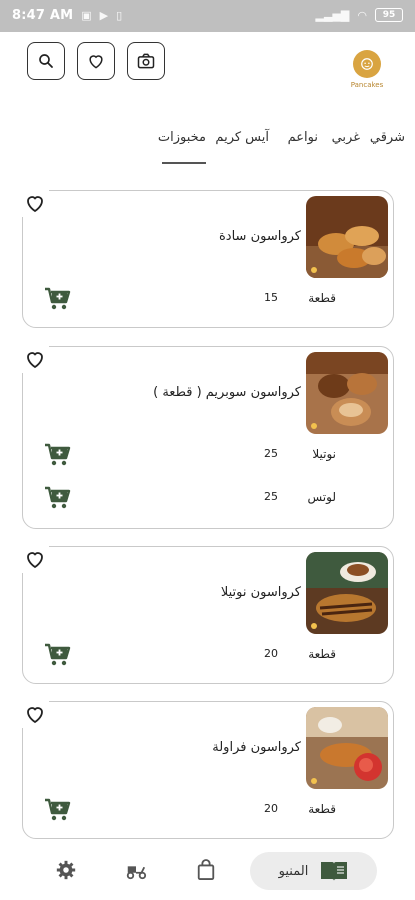 Image resolution: width=415 pixels, height=900 pixels. Describe the element at coordinates (242, 137) in the screenshot. I see `tab-ice-cream: آيس كريم` at that location.